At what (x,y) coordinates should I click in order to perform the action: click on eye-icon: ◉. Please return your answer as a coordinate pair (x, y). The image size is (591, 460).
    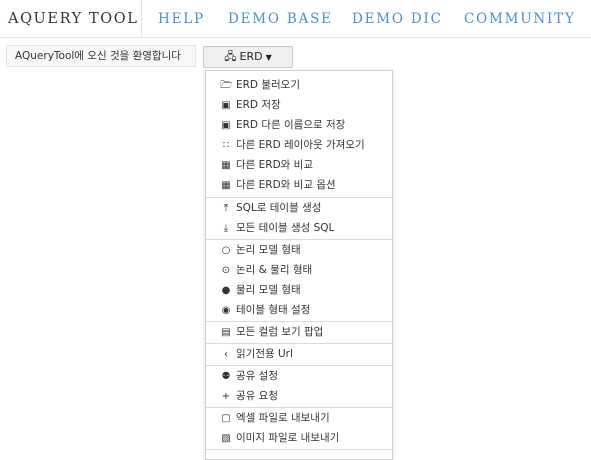
    Looking at the image, I should click on (226, 310).